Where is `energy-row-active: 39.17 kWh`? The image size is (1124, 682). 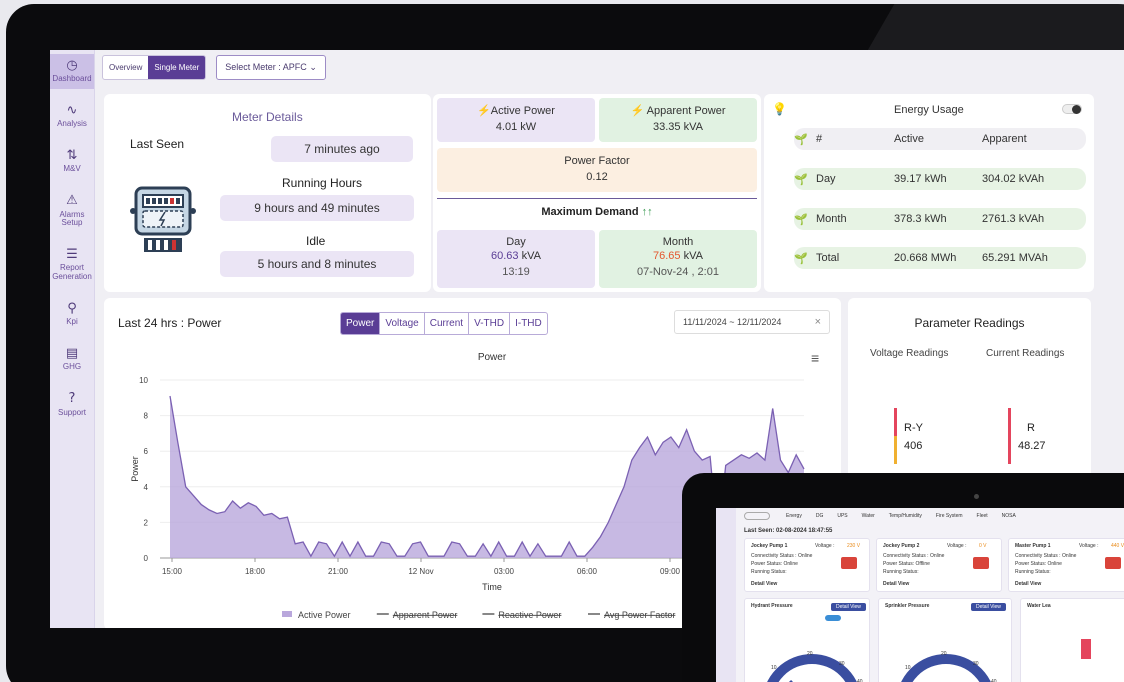 energy-row-active: 39.17 kWh is located at coordinates (920, 179).